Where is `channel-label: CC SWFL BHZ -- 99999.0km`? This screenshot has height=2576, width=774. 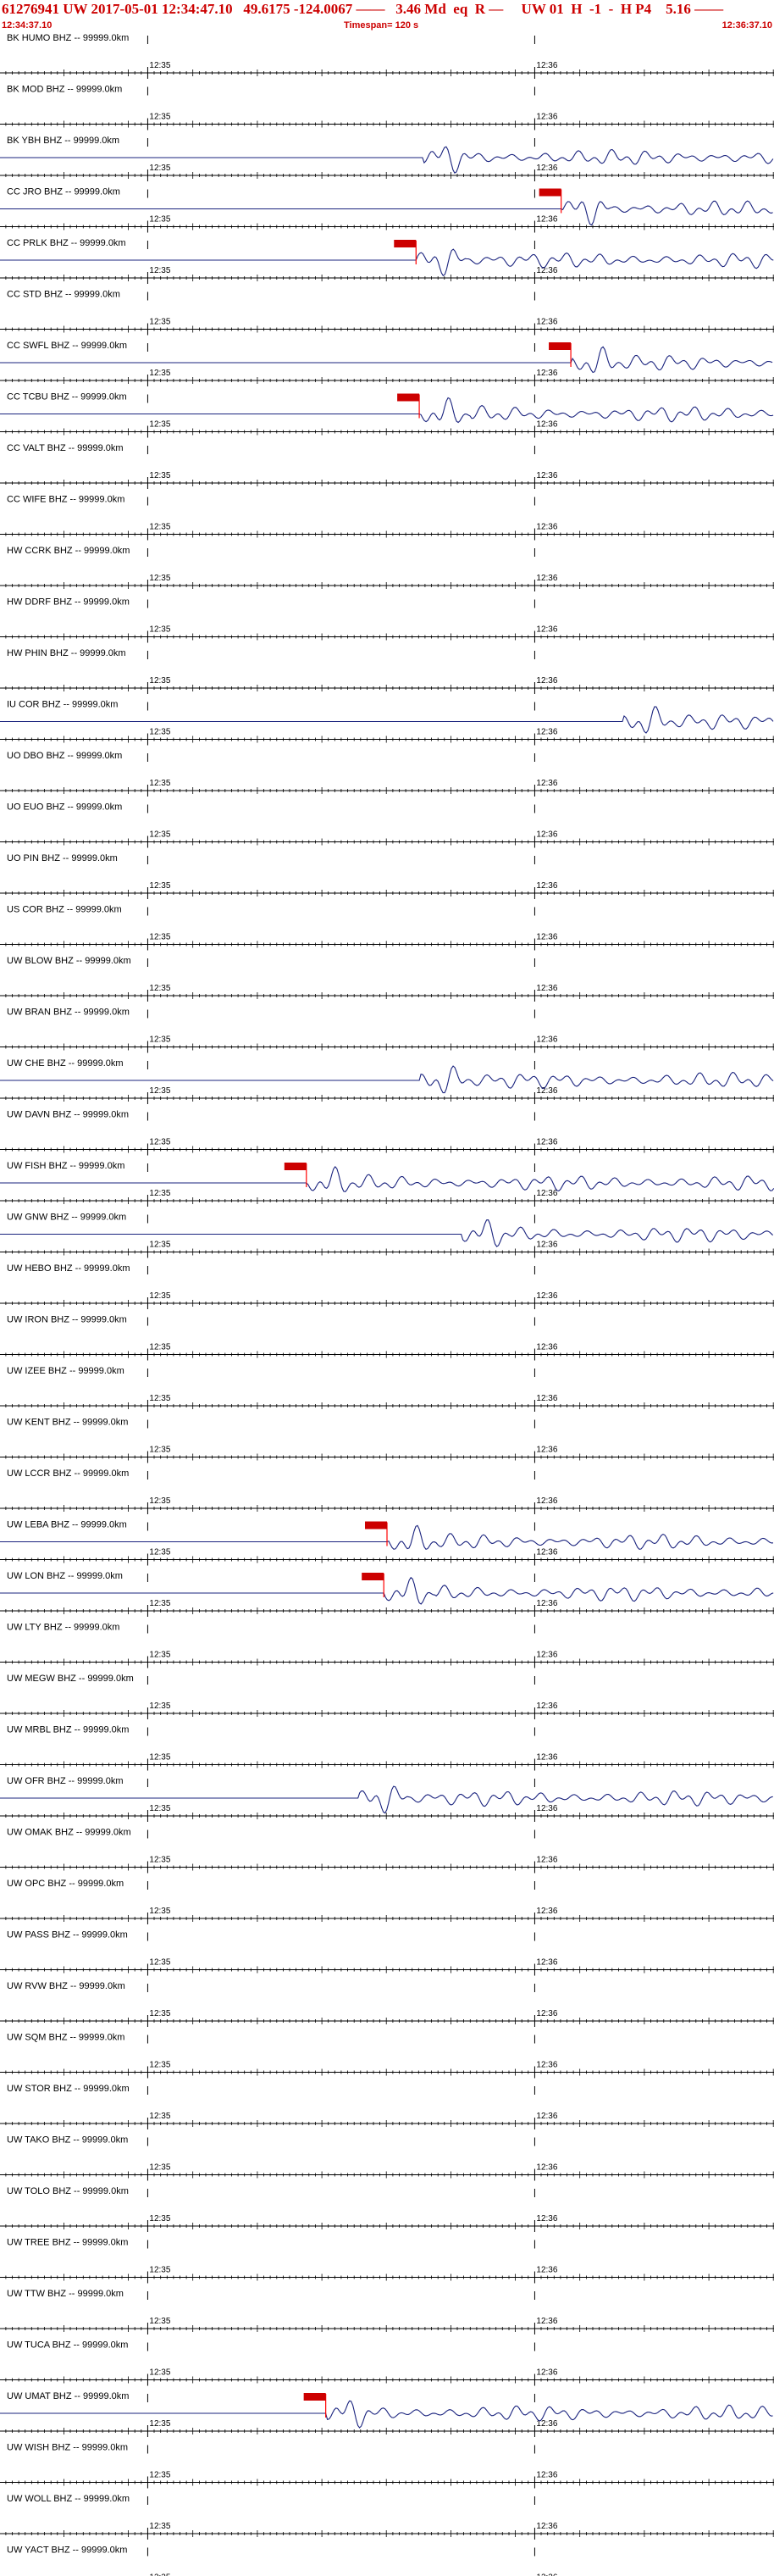 channel-label: CC SWFL BHZ -- 99999.0km is located at coordinates (67, 346).